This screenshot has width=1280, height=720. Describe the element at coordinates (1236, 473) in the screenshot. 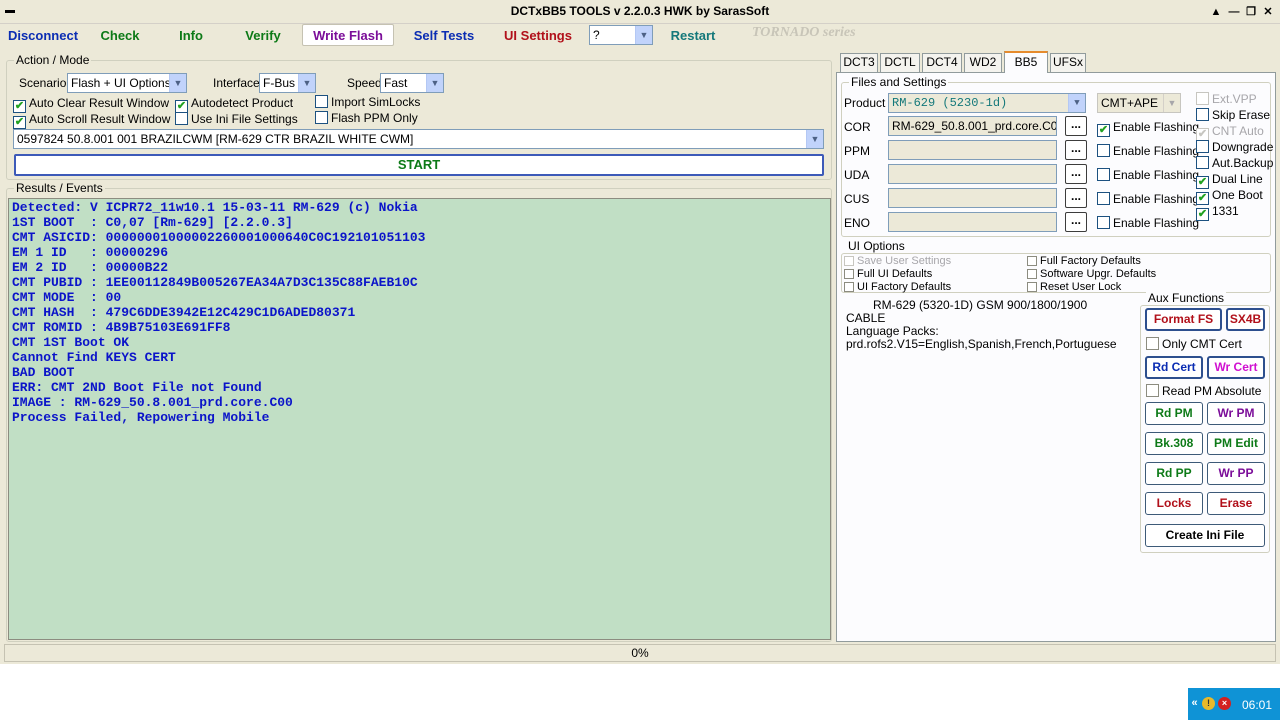

I see `wr-pp-button: Wr PP` at that location.